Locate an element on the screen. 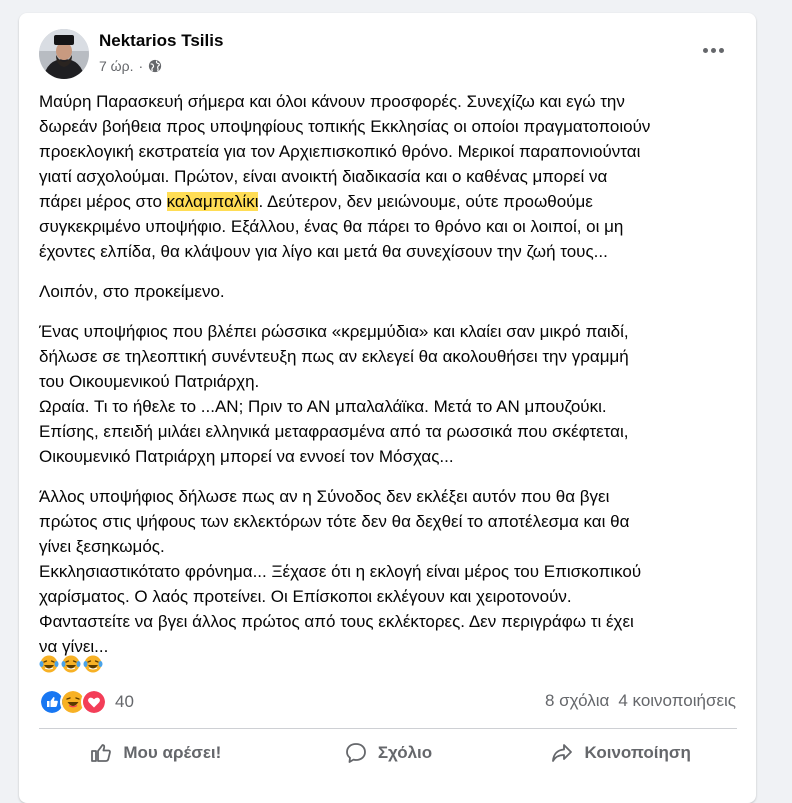 The height and width of the screenshot is (803, 792). like-label: Μου αρέσει! is located at coordinates (172, 752).